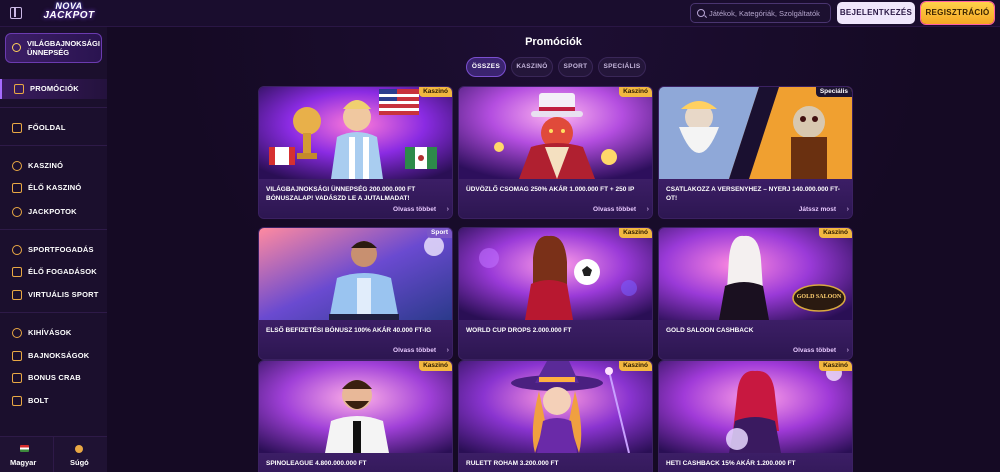 This screenshot has width=1000, height=472. I want to click on sidebar-item-label: FŐOLDAL, so click(47, 127).